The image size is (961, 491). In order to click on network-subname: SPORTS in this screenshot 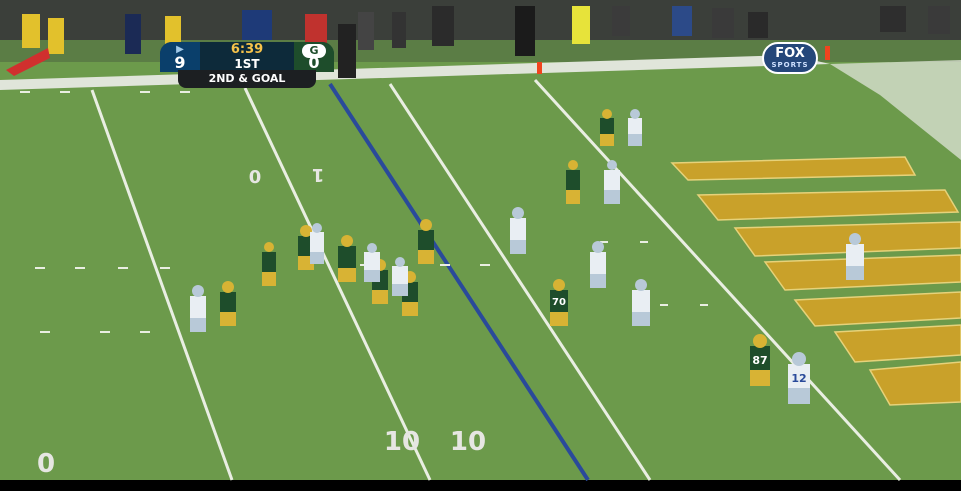, I will do `click(790, 65)`.